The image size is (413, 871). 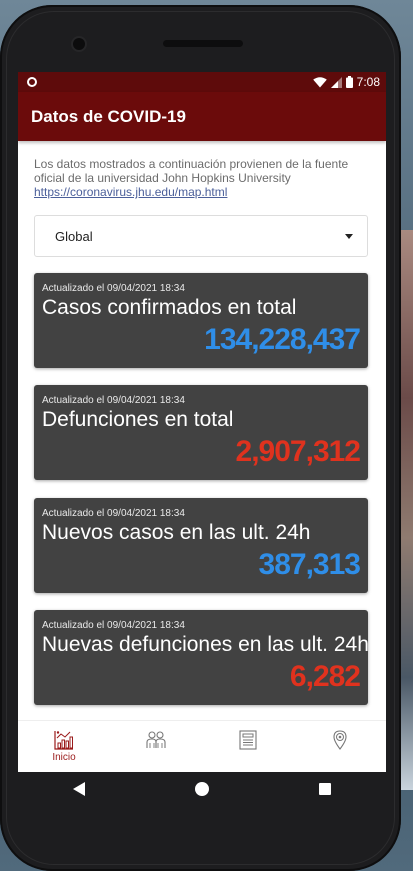 I want to click on recents-button, so click(x=325, y=789).